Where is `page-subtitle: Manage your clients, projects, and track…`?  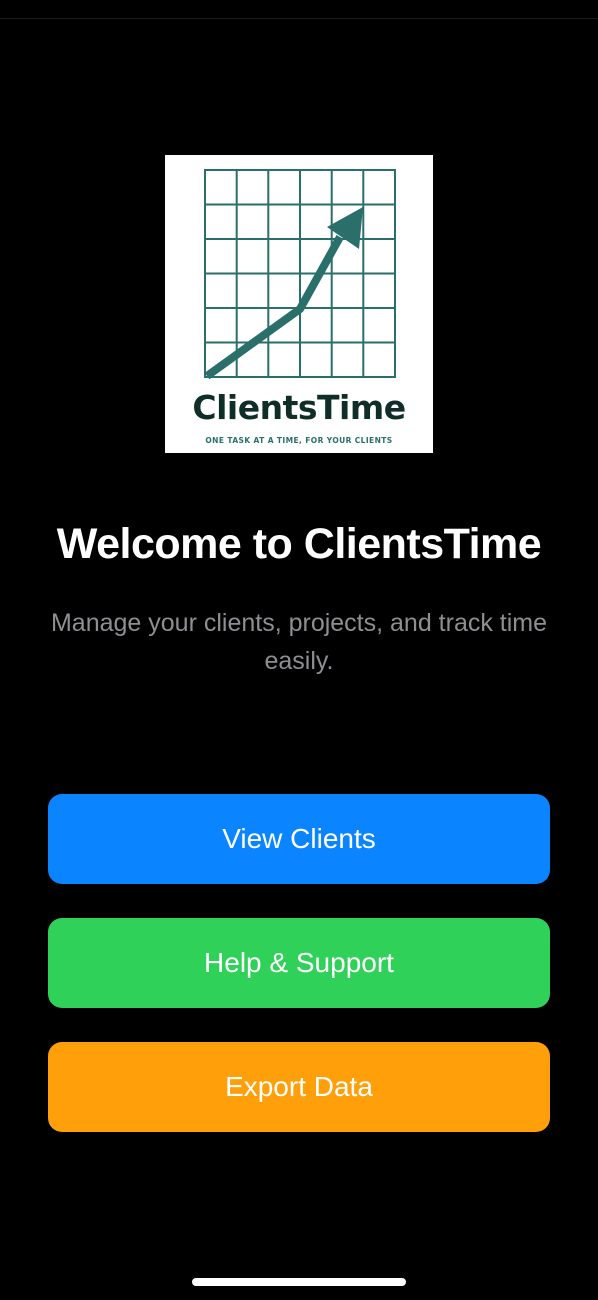
page-subtitle: Manage your clients, projects, and track… is located at coordinates (299, 642).